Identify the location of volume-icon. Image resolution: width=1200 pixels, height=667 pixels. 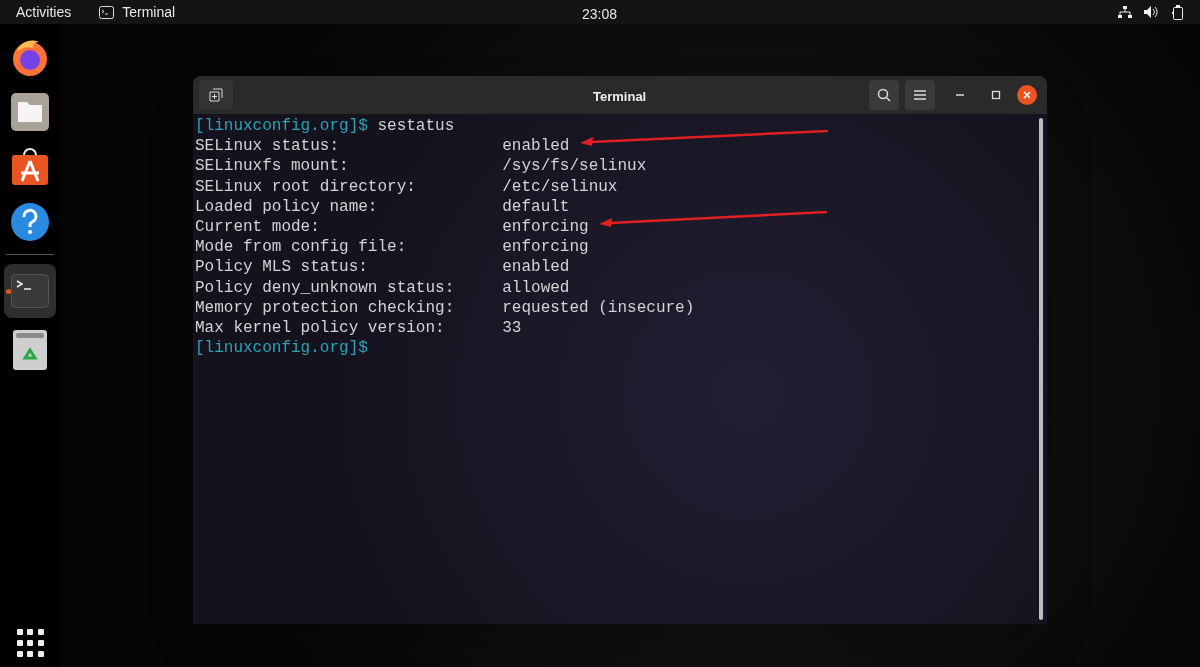
(1152, 12).